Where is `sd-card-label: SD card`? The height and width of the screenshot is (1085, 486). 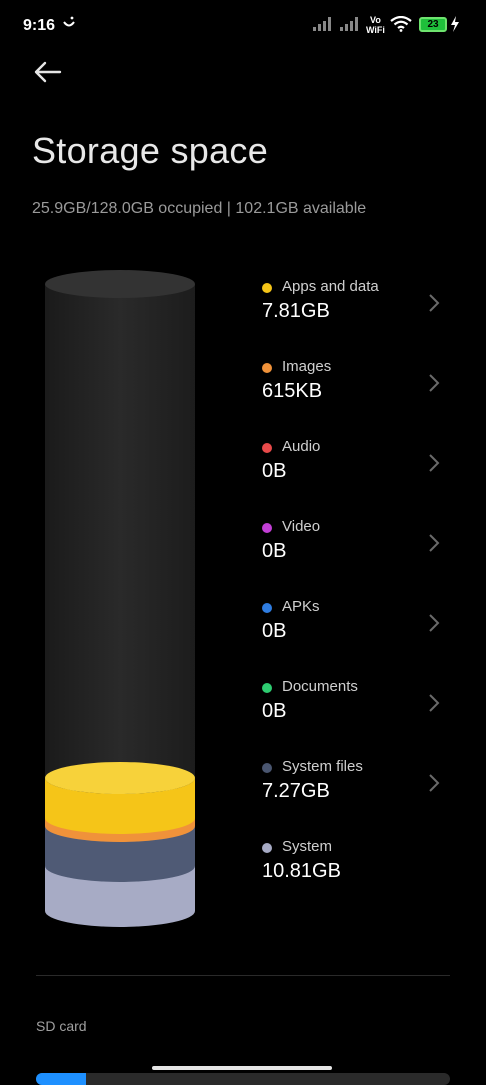
sd-card-label: SD card is located at coordinates (61, 1026).